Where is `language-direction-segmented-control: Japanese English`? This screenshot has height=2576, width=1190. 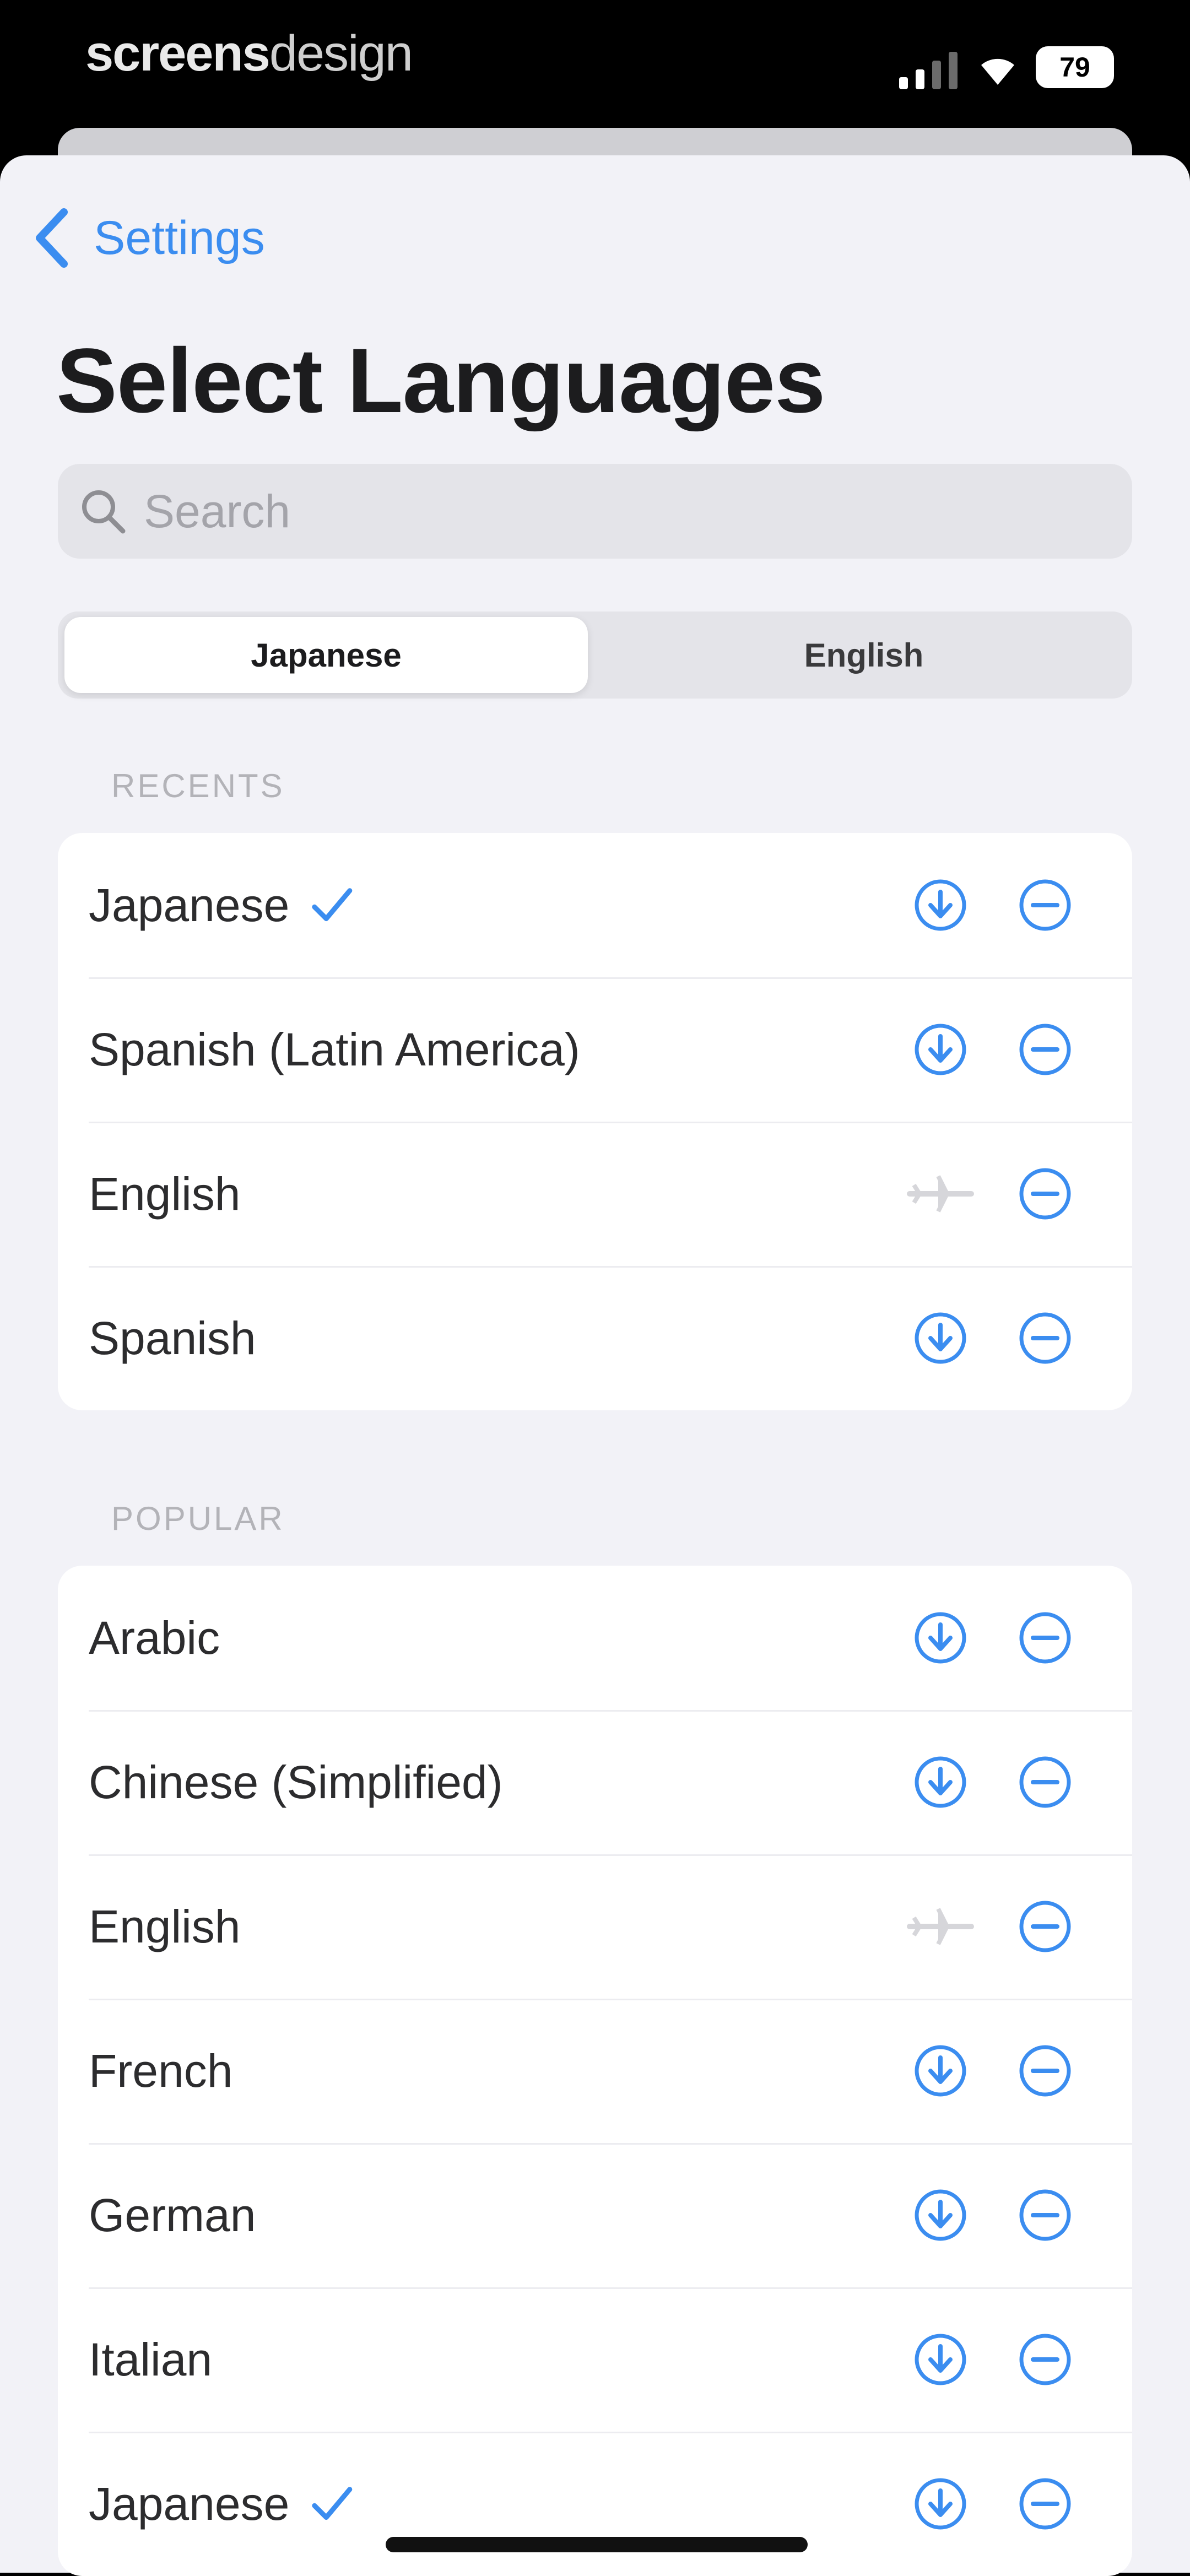
language-direction-segmented-control: Japanese English is located at coordinates (595, 655).